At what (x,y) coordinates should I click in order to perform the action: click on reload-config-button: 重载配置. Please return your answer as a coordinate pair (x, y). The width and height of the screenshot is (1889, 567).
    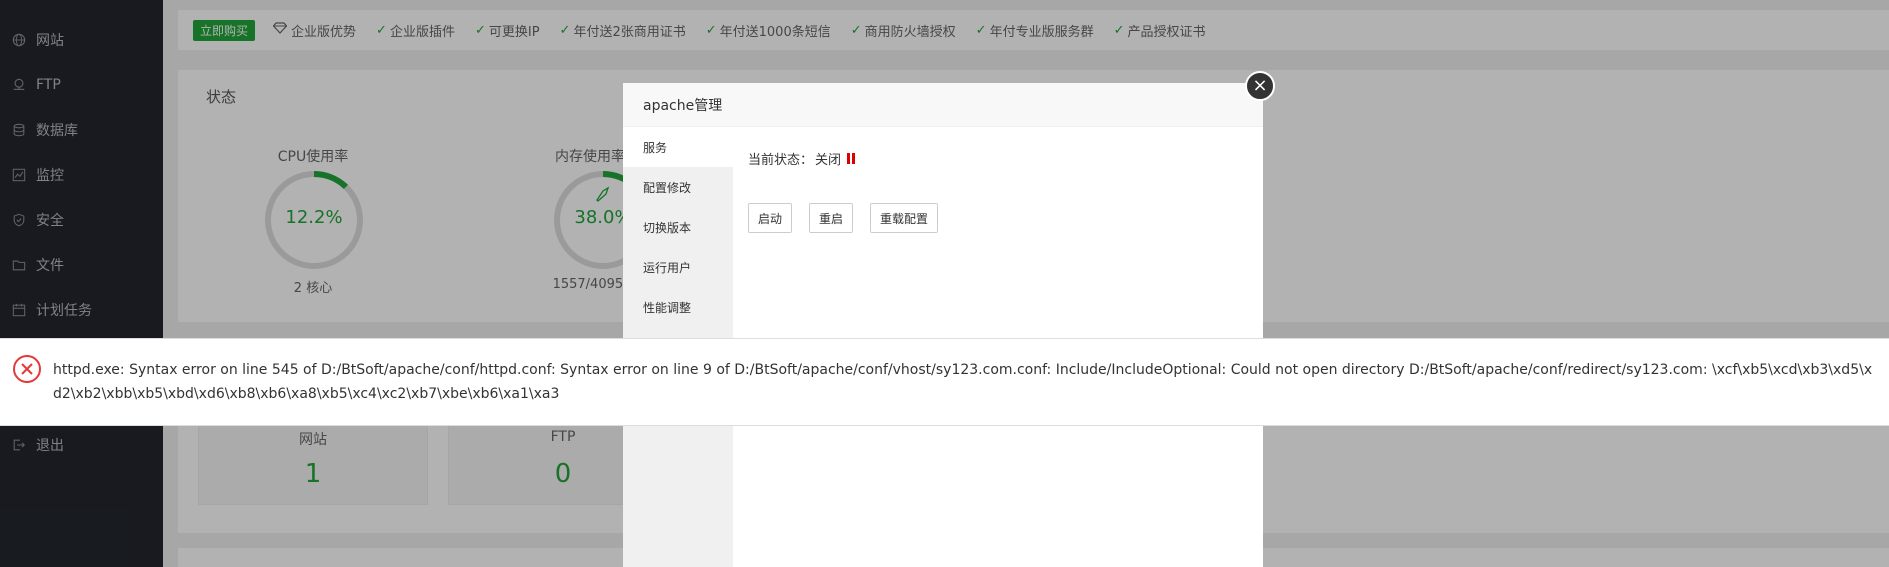
    Looking at the image, I should click on (904, 218).